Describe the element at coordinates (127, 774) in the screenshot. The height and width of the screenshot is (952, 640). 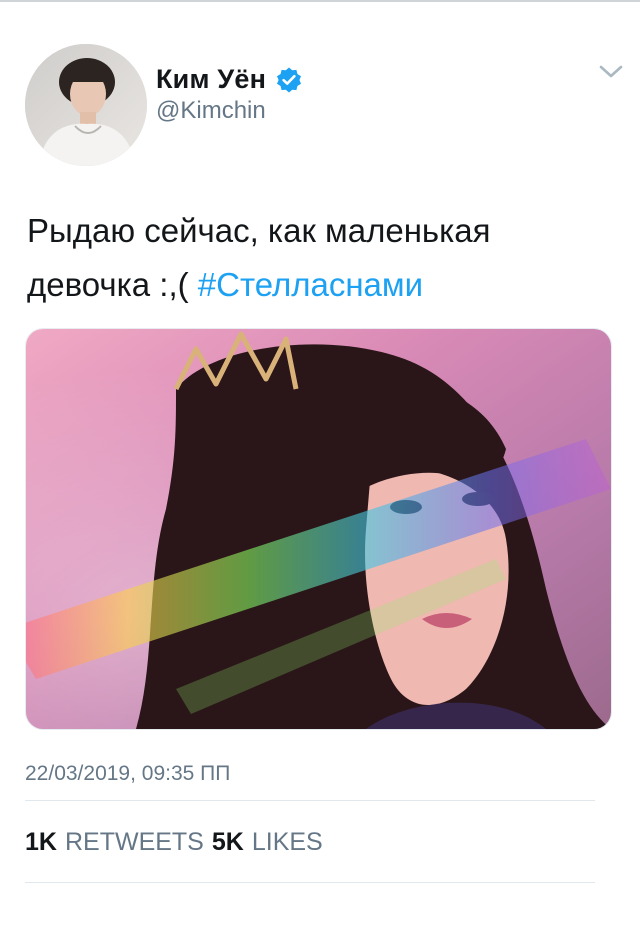
I see `tweet-timestamp: 22/03/2019, 09:35 ПП` at that location.